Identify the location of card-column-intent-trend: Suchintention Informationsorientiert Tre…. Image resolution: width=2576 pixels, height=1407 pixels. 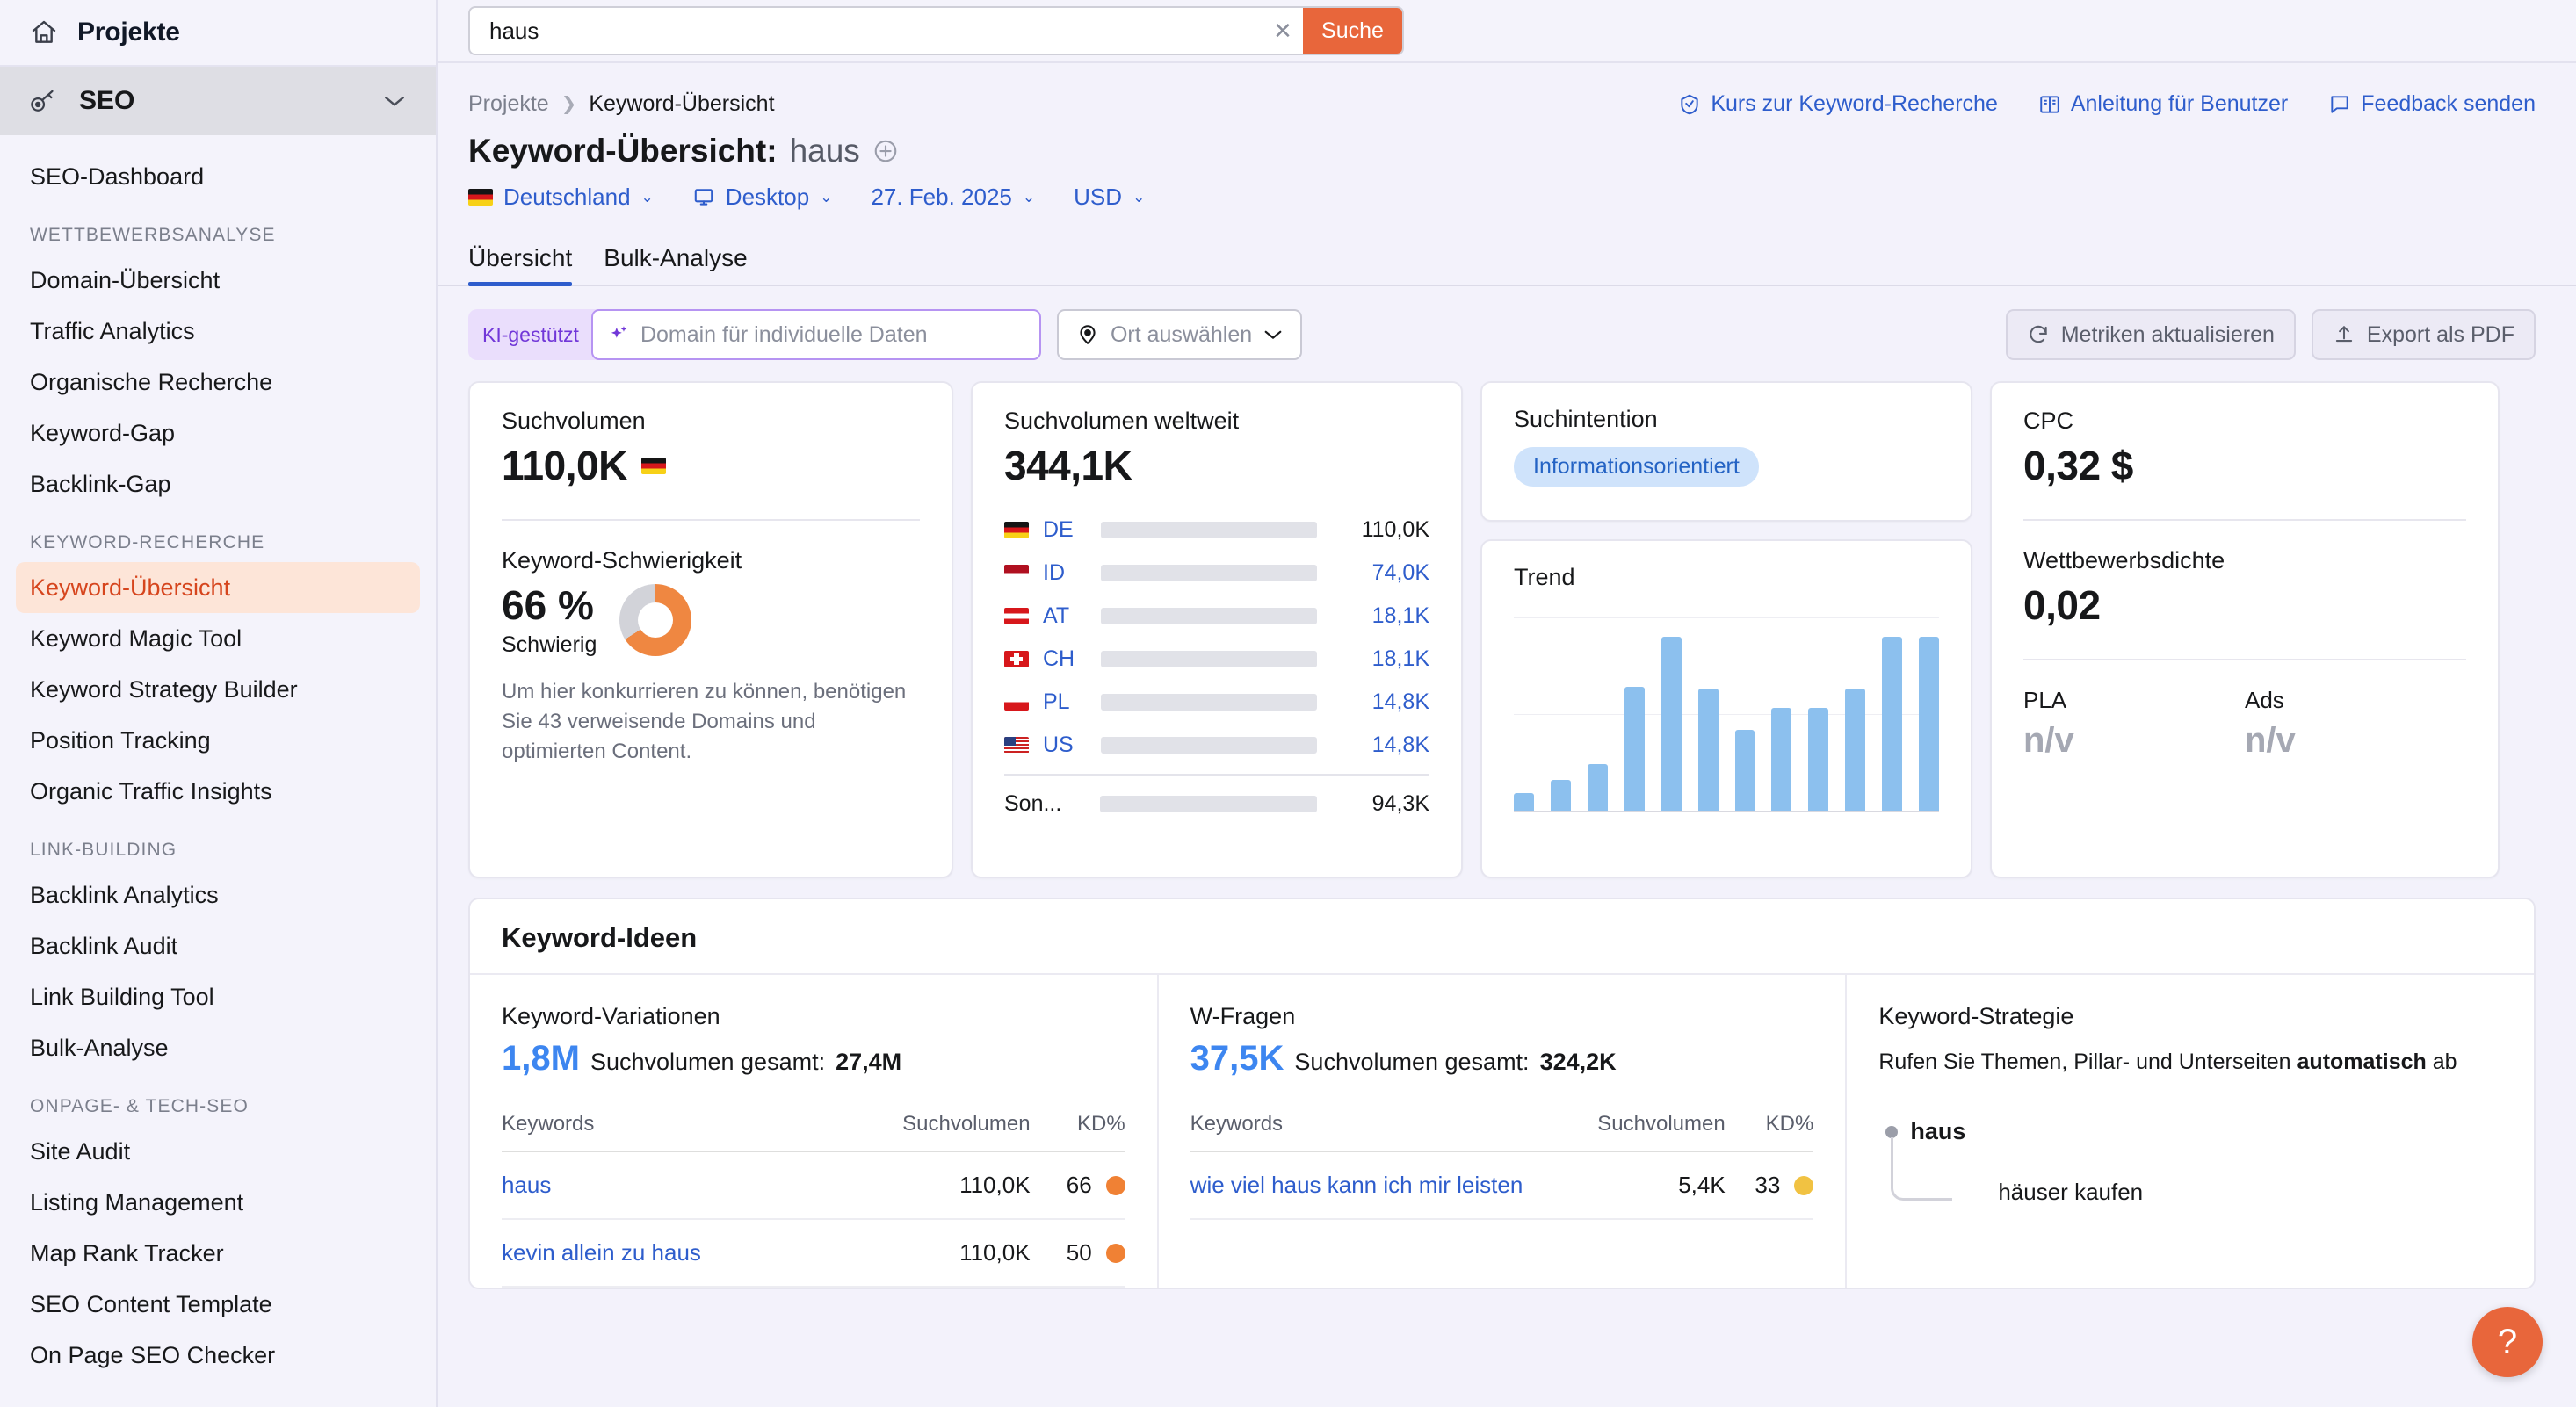
(1726, 629).